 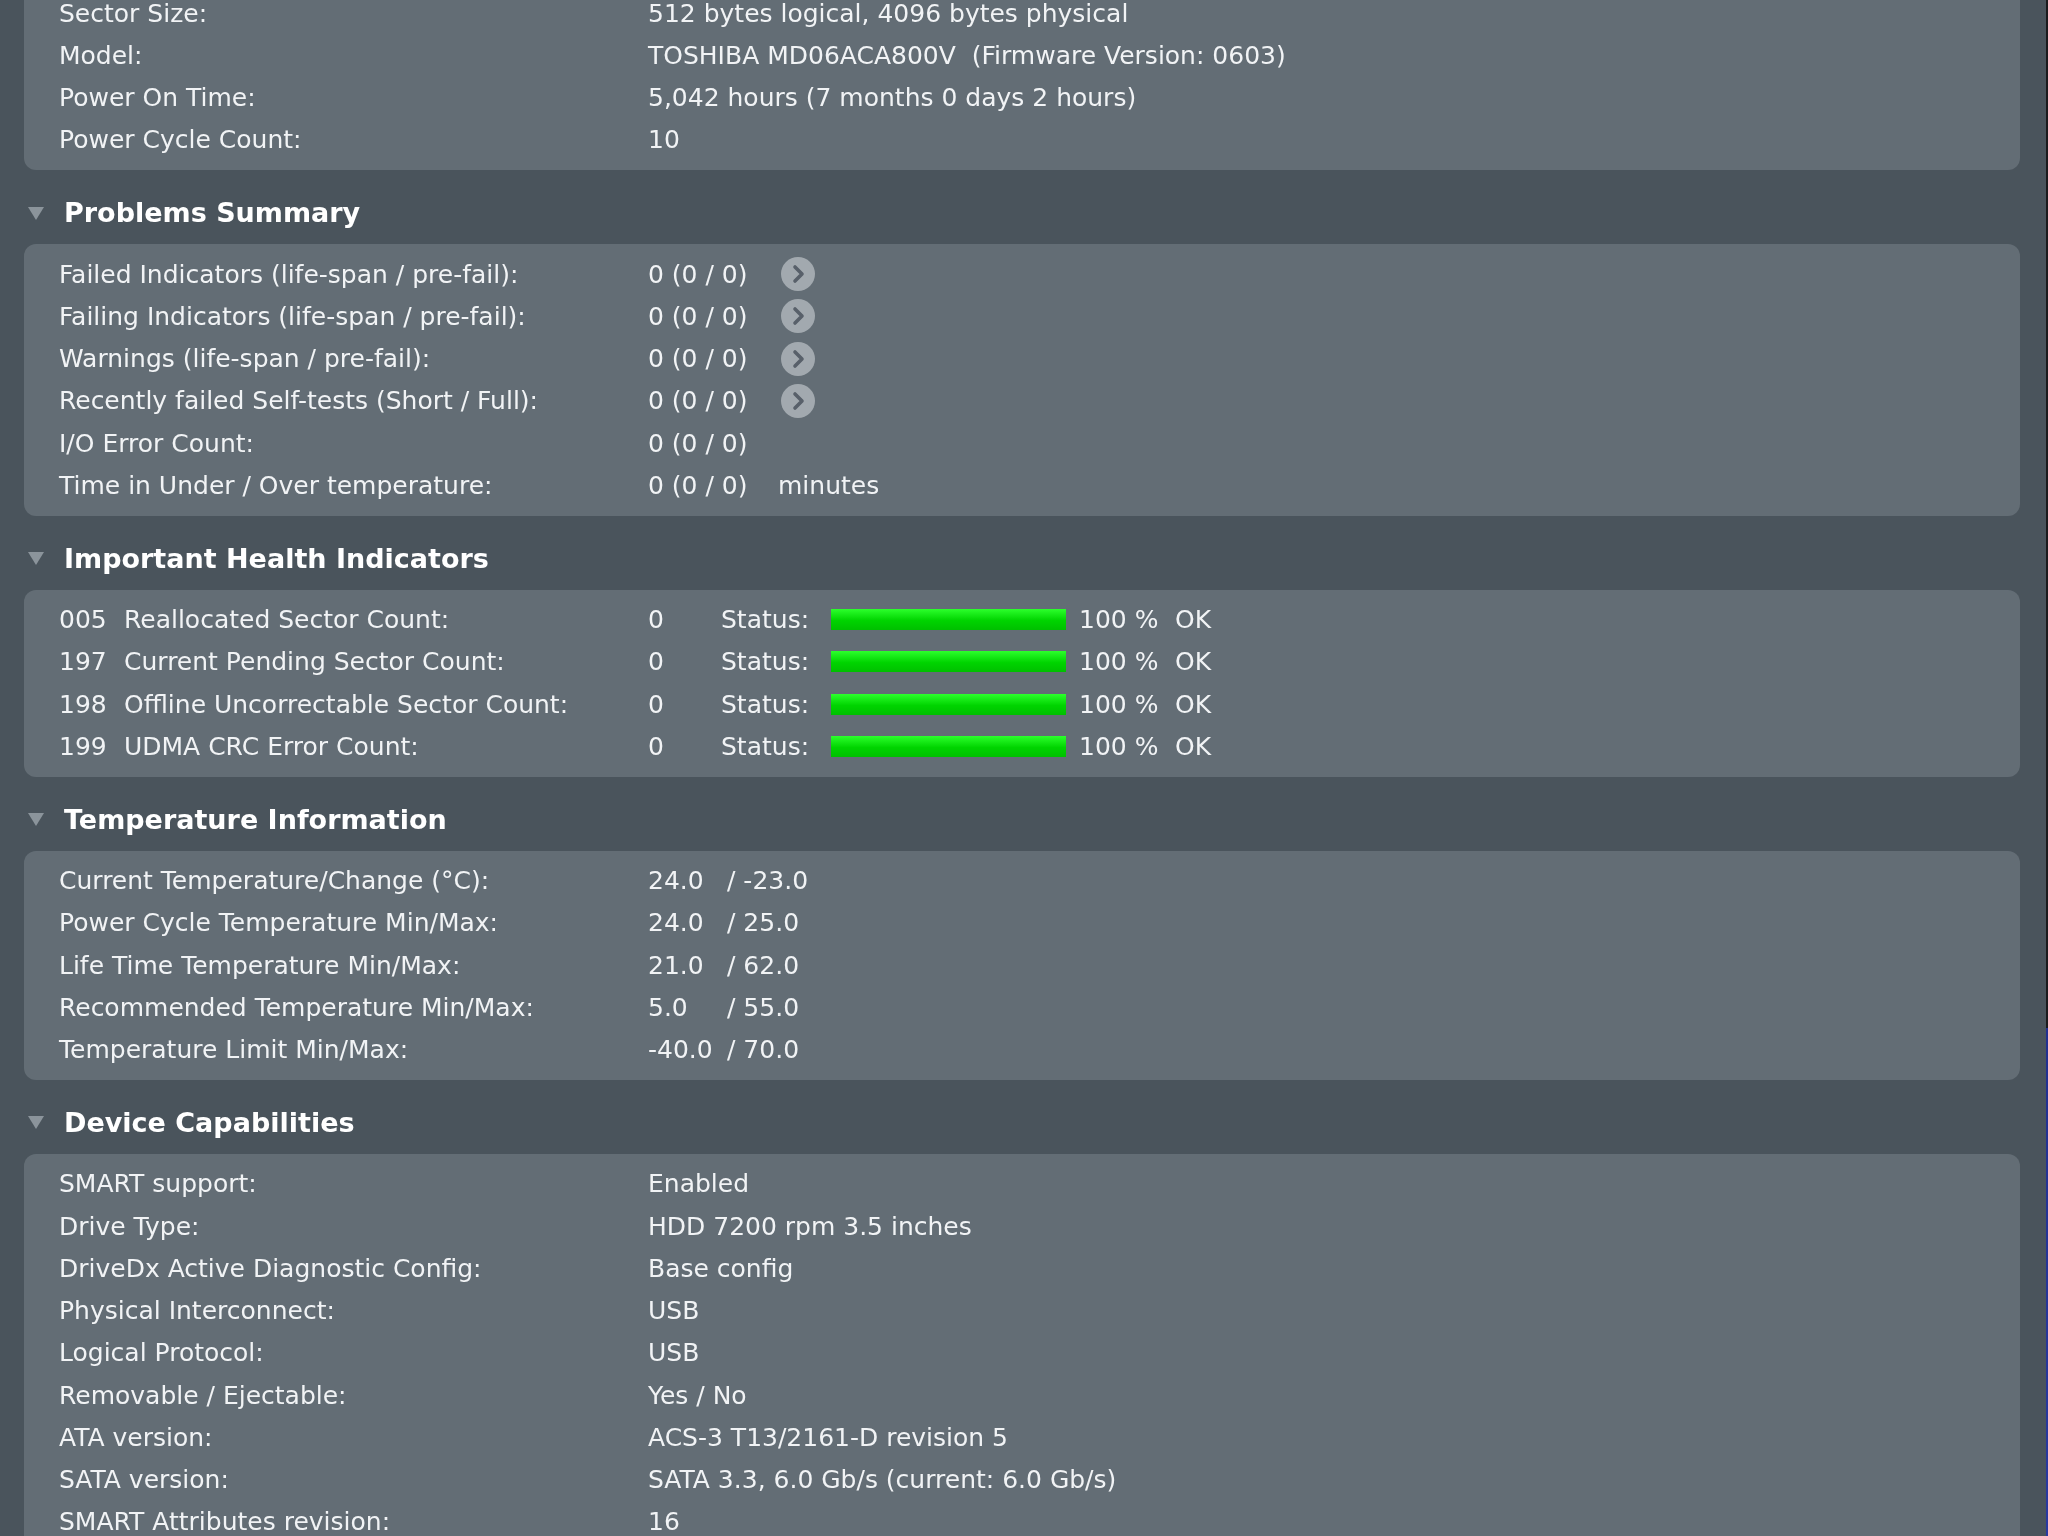 I want to click on attribute-id: 199, so click(x=83, y=746).